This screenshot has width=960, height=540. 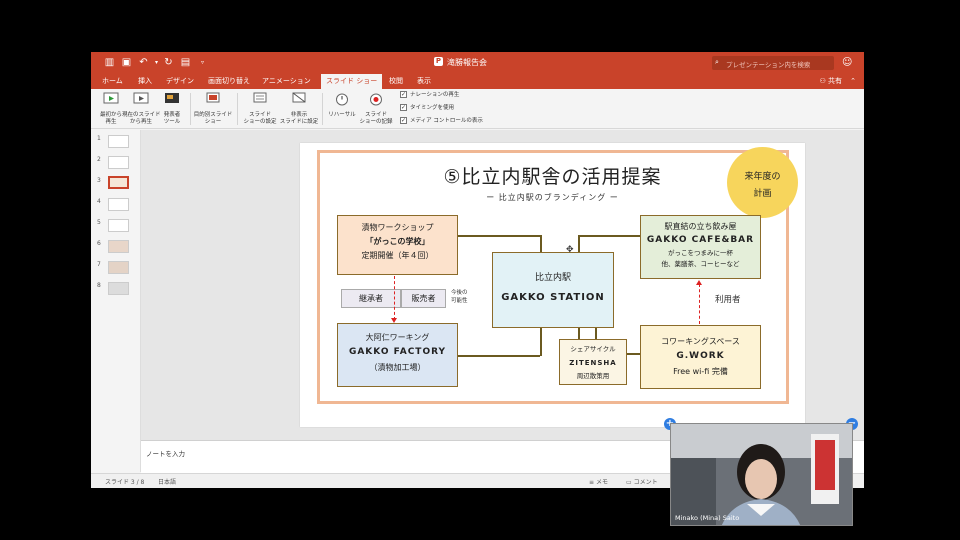 I want to click on tab-transitions: 画面切り替え, so click(x=229, y=81).